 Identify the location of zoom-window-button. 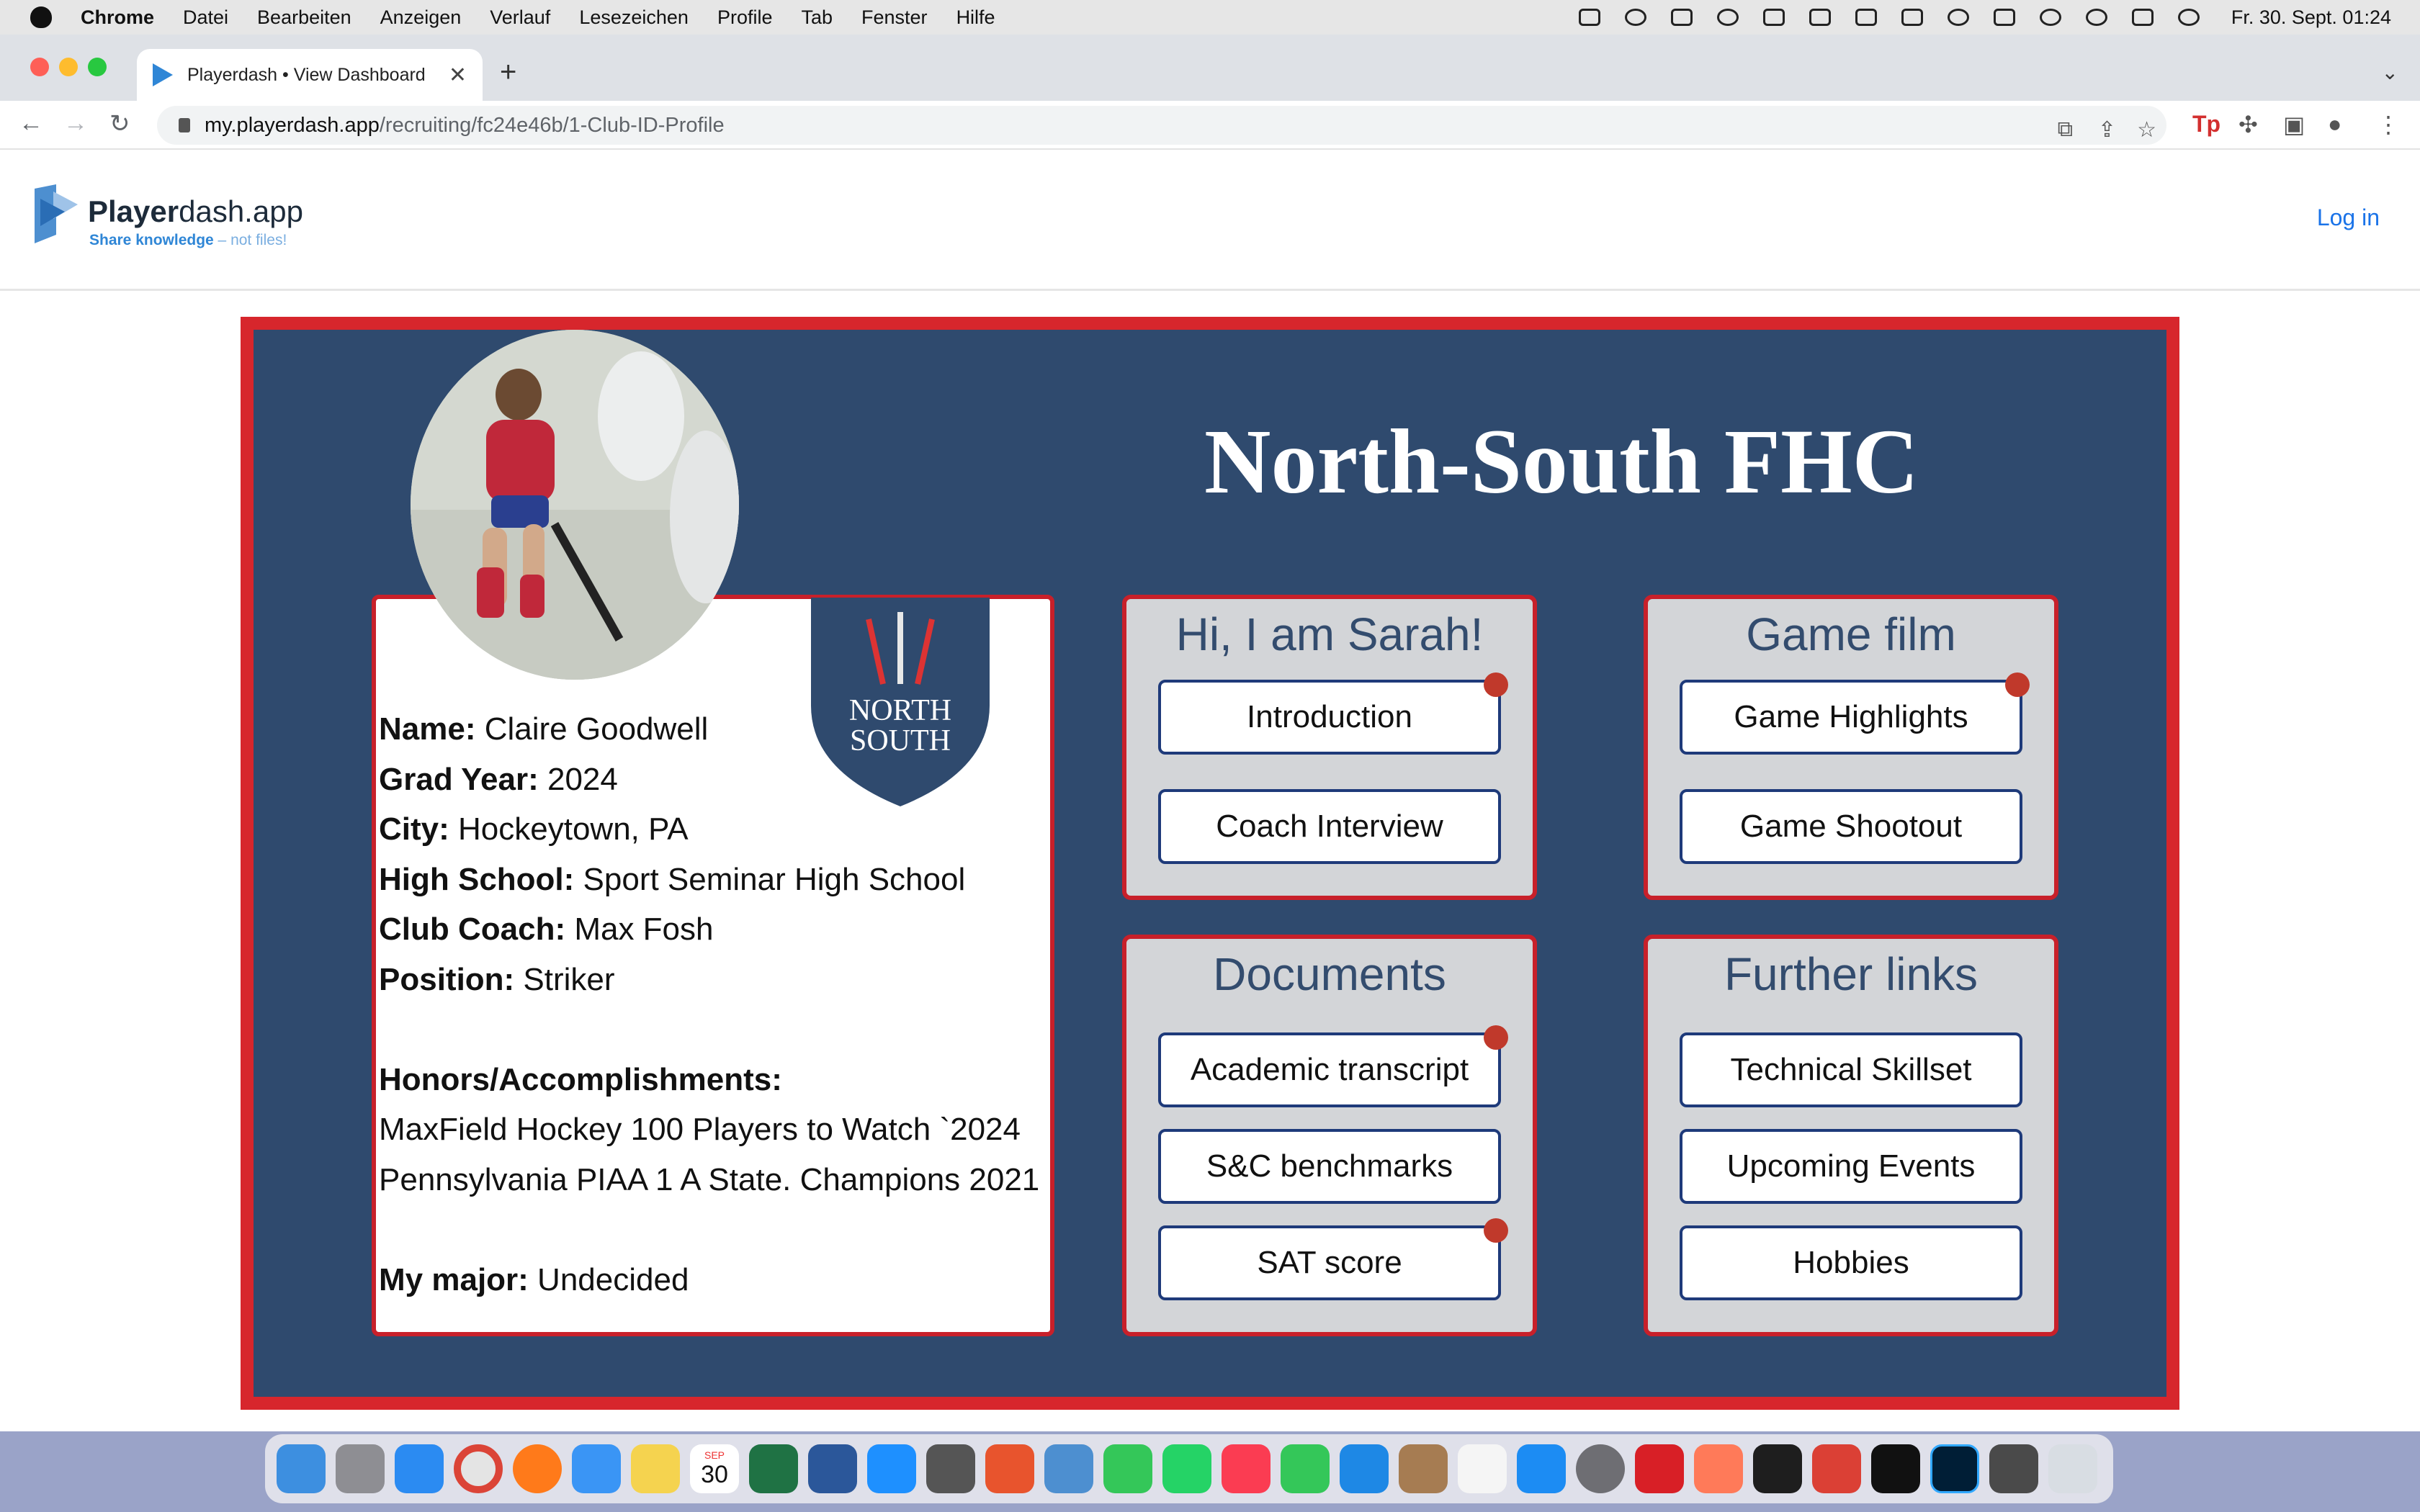
(97, 67).